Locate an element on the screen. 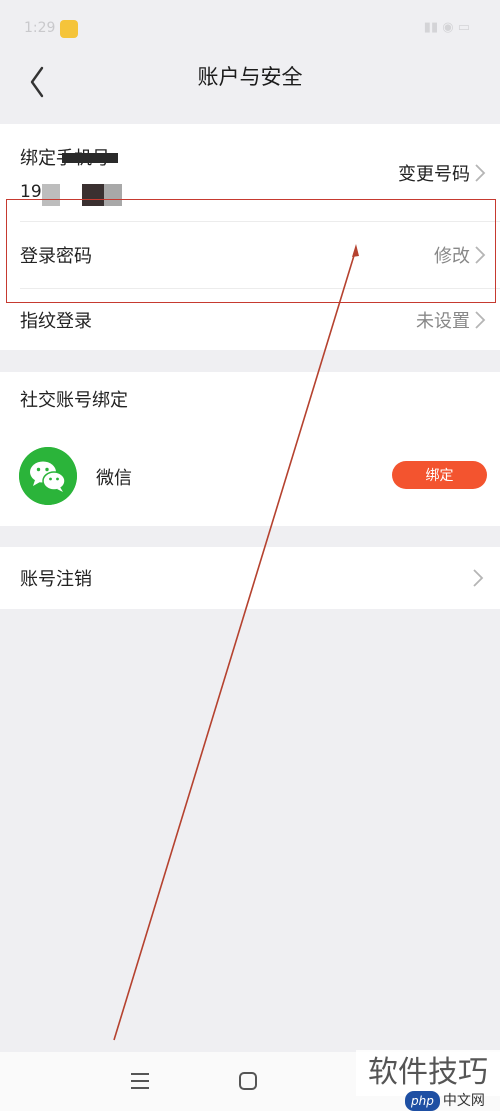 This screenshot has width=500, height=1111. php-logo: php is located at coordinates (422, 1101).